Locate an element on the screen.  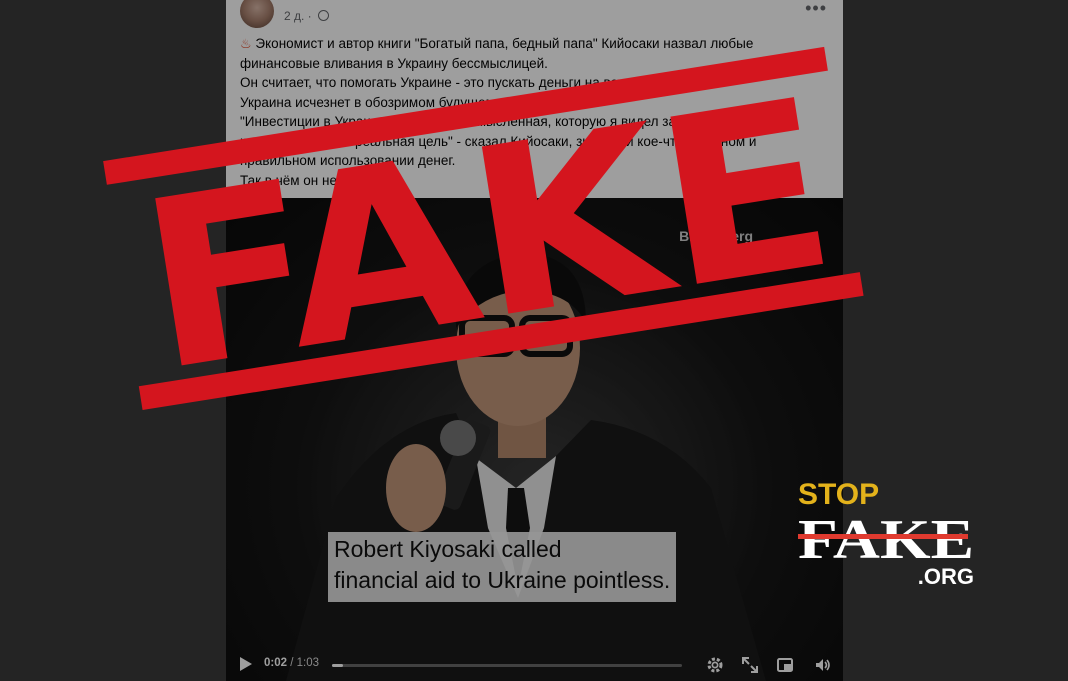
post-line: Украина исчезнет в обозримом будущем. is located at coordinates (369, 102).